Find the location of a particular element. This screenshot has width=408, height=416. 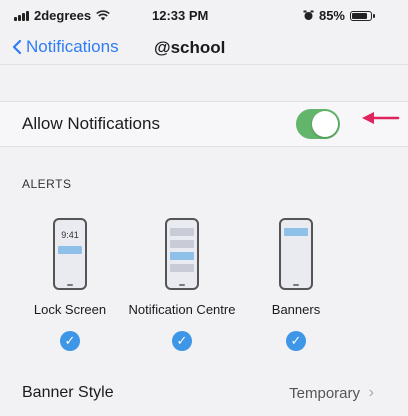

toggle-knob is located at coordinates (325, 124).